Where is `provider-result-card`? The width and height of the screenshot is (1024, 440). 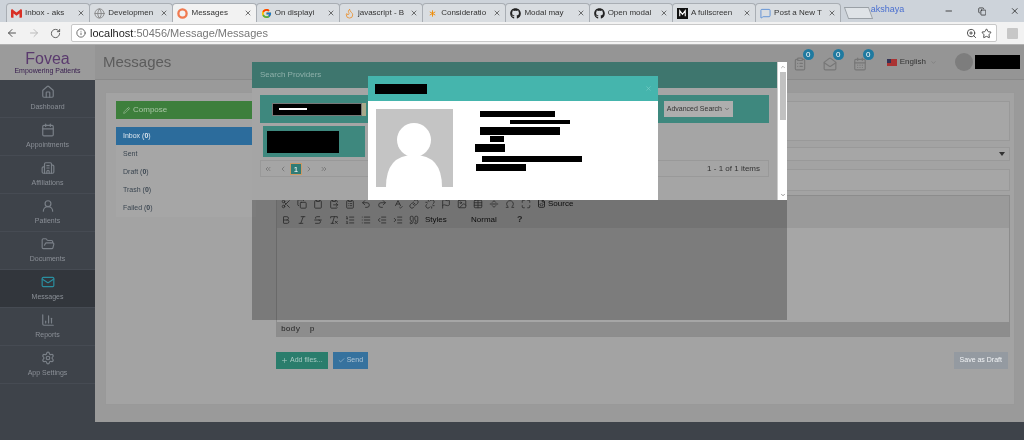
provider-result-card is located at coordinates (314, 141).